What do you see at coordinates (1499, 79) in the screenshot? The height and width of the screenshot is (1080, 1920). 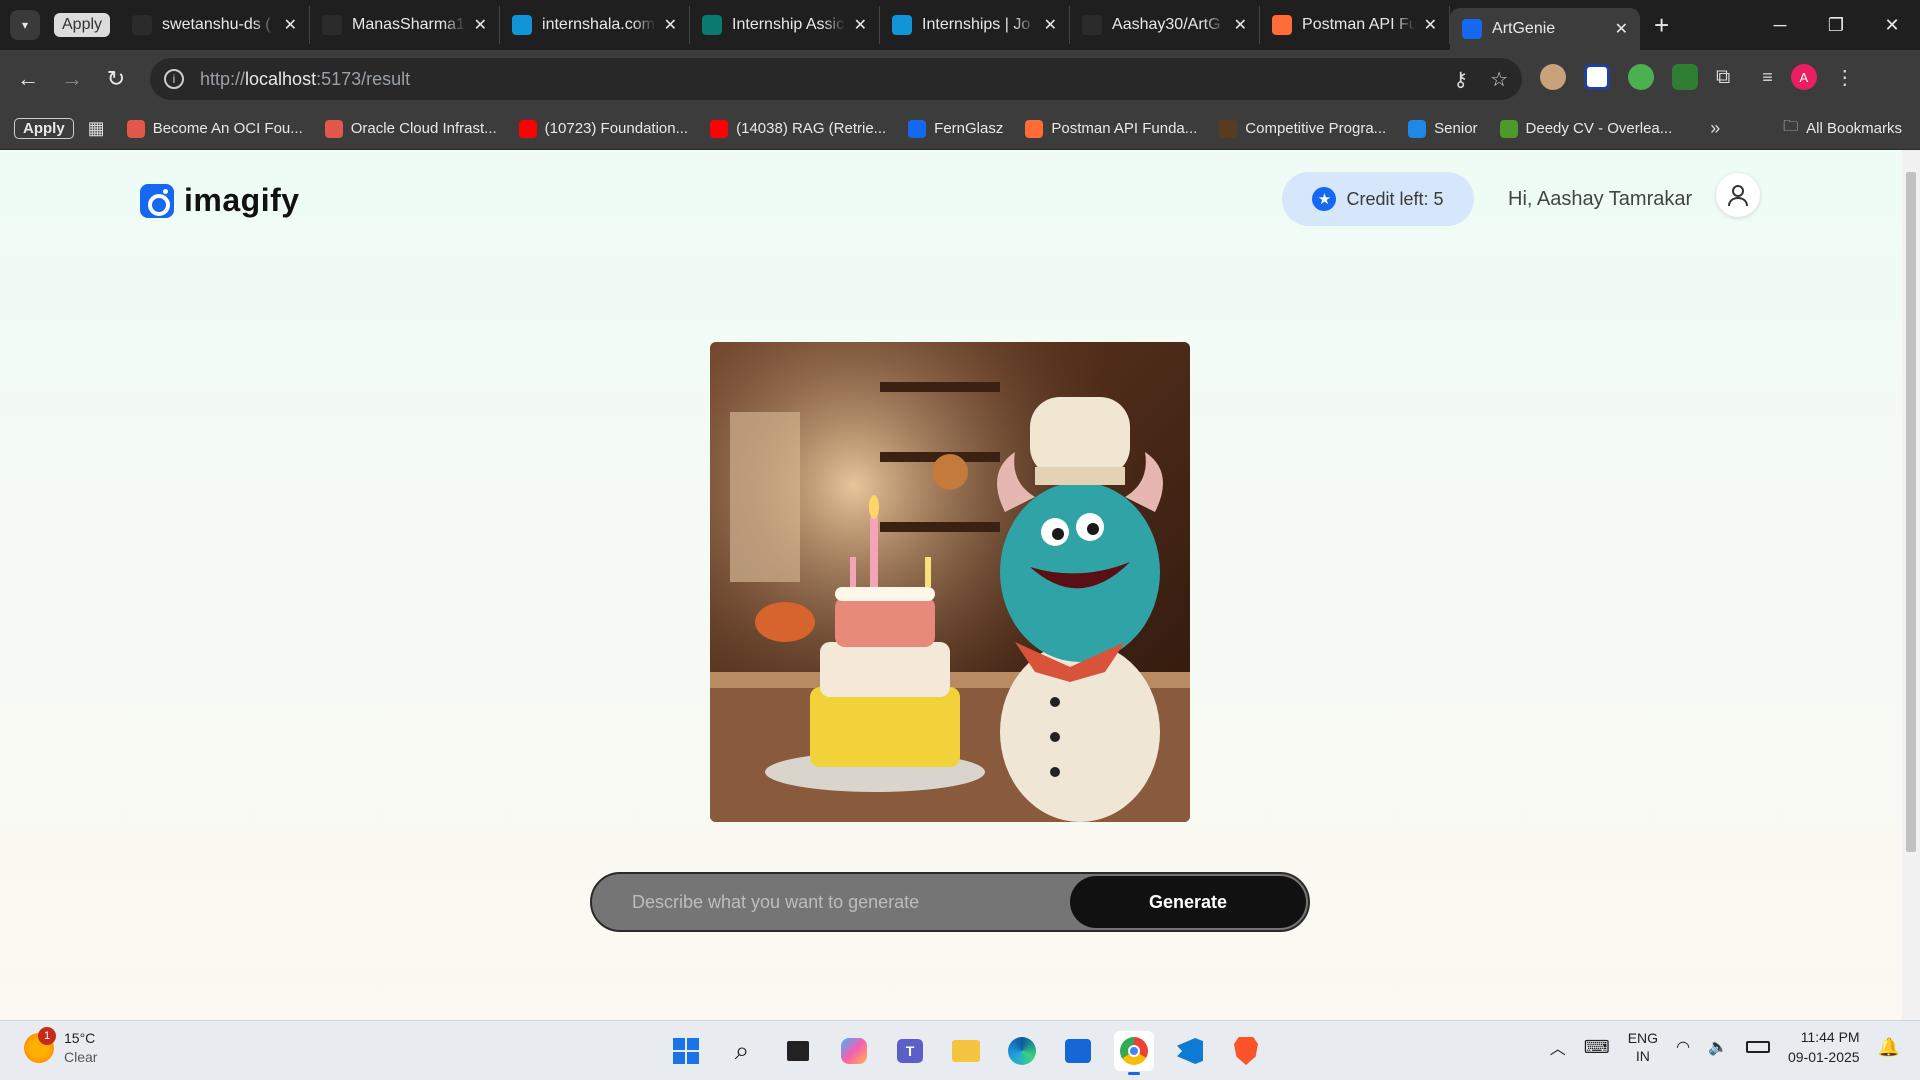 I see `bookmark-star-icon: ☆` at bounding box center [1499, 79].